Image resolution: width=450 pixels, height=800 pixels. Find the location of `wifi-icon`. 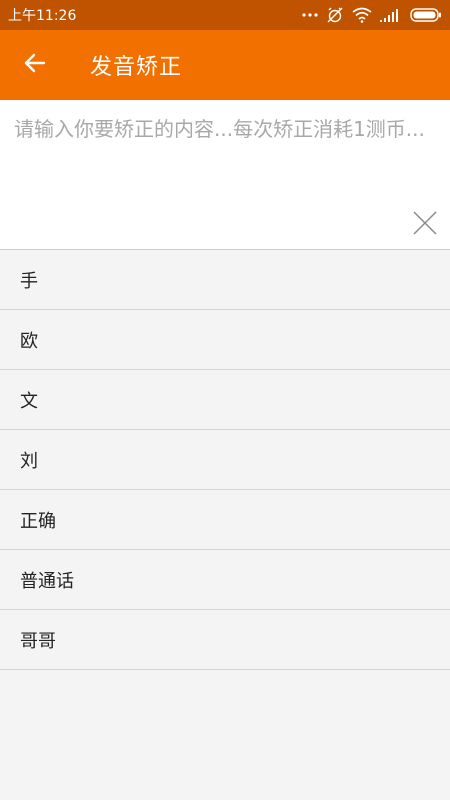

wifi-icon is located at coordinates (362, 15).